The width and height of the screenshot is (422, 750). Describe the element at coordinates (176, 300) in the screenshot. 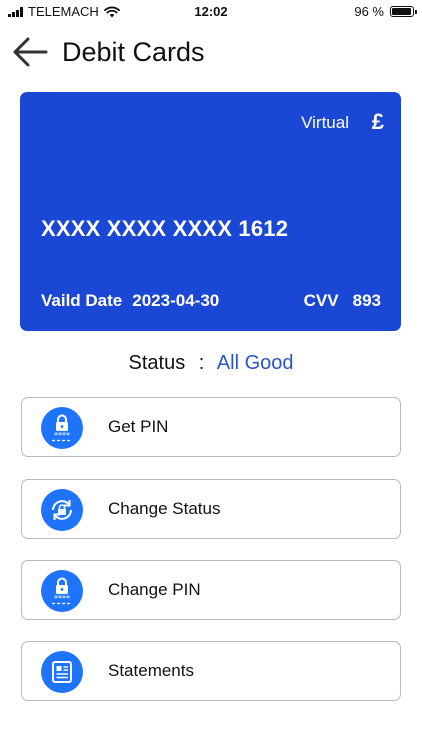

I see `valid-date-value: 2023-04-30` at that location.